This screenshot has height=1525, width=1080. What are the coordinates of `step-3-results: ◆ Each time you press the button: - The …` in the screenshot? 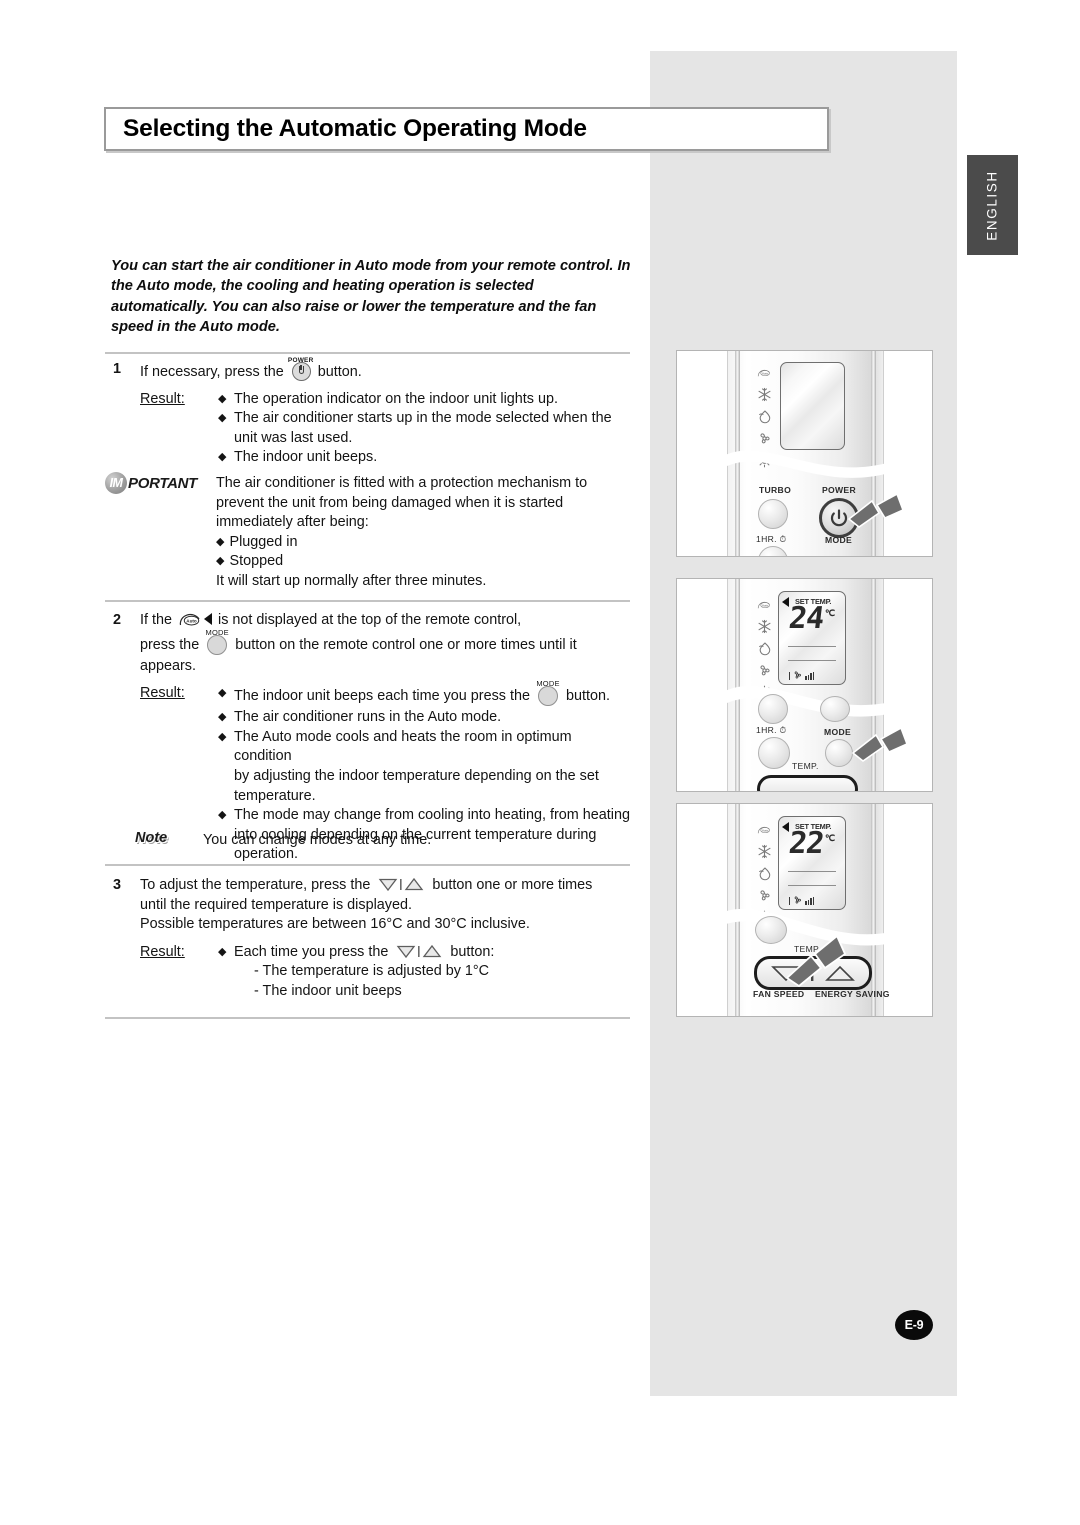 It's located at (425, 972).